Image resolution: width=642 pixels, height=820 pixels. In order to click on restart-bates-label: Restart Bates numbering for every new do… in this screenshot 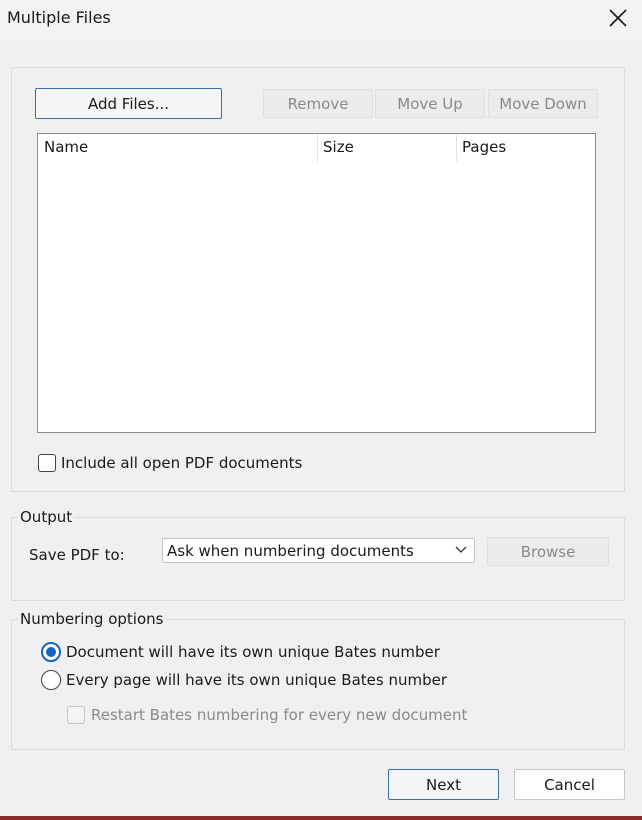, I will do `click(279, 715)`.